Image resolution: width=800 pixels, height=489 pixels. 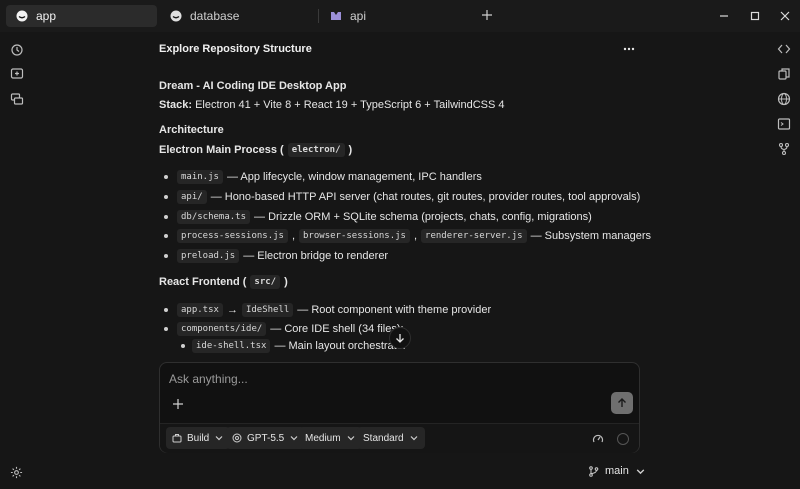 I want to click on context-usage-ring, so click(x=623, y=439).